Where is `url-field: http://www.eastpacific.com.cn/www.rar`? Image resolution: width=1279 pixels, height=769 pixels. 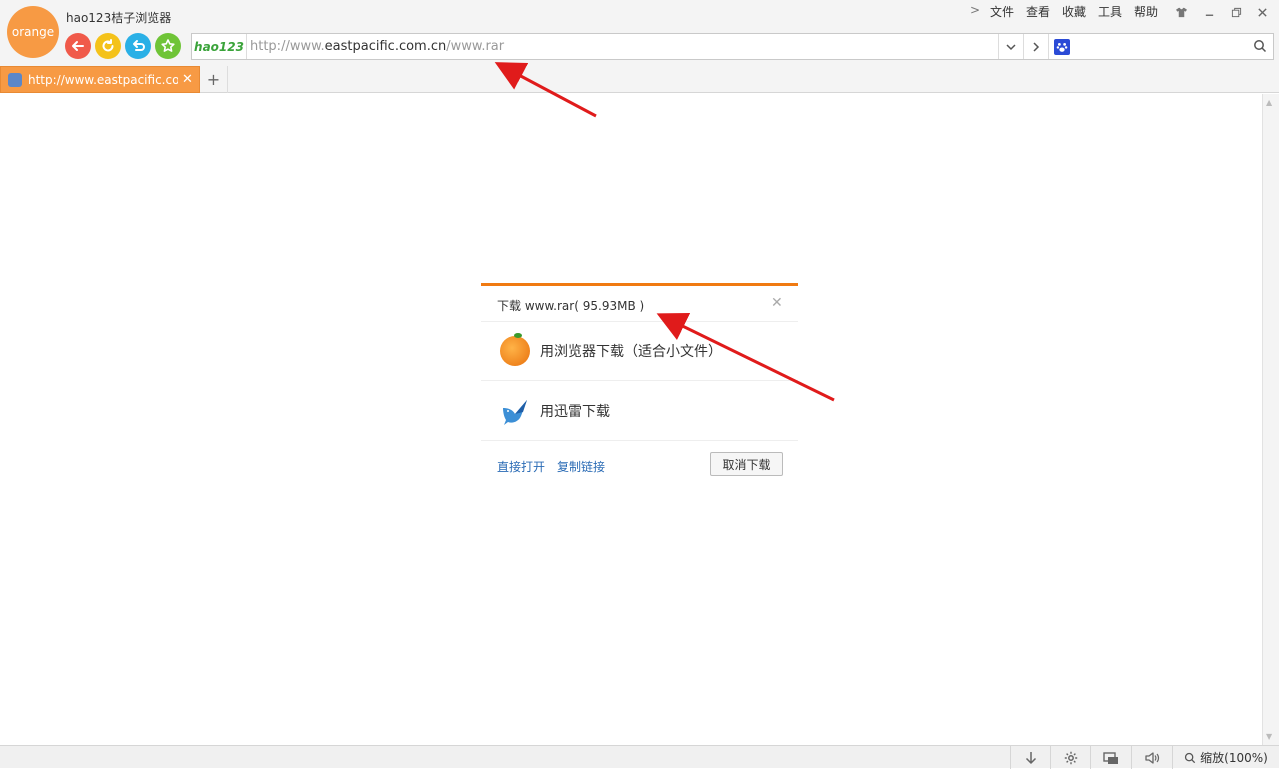 url-field: http://www.eastpacific.com.cn/www.rar is located at coordinates (377, 46).